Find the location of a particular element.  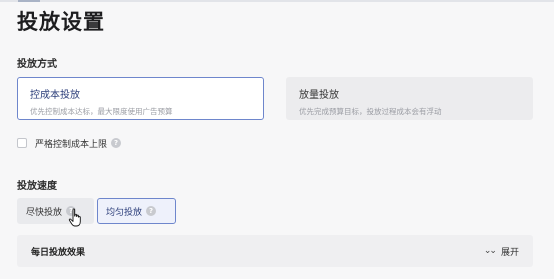

top-strip-accent is located at coordinates (29, 1).